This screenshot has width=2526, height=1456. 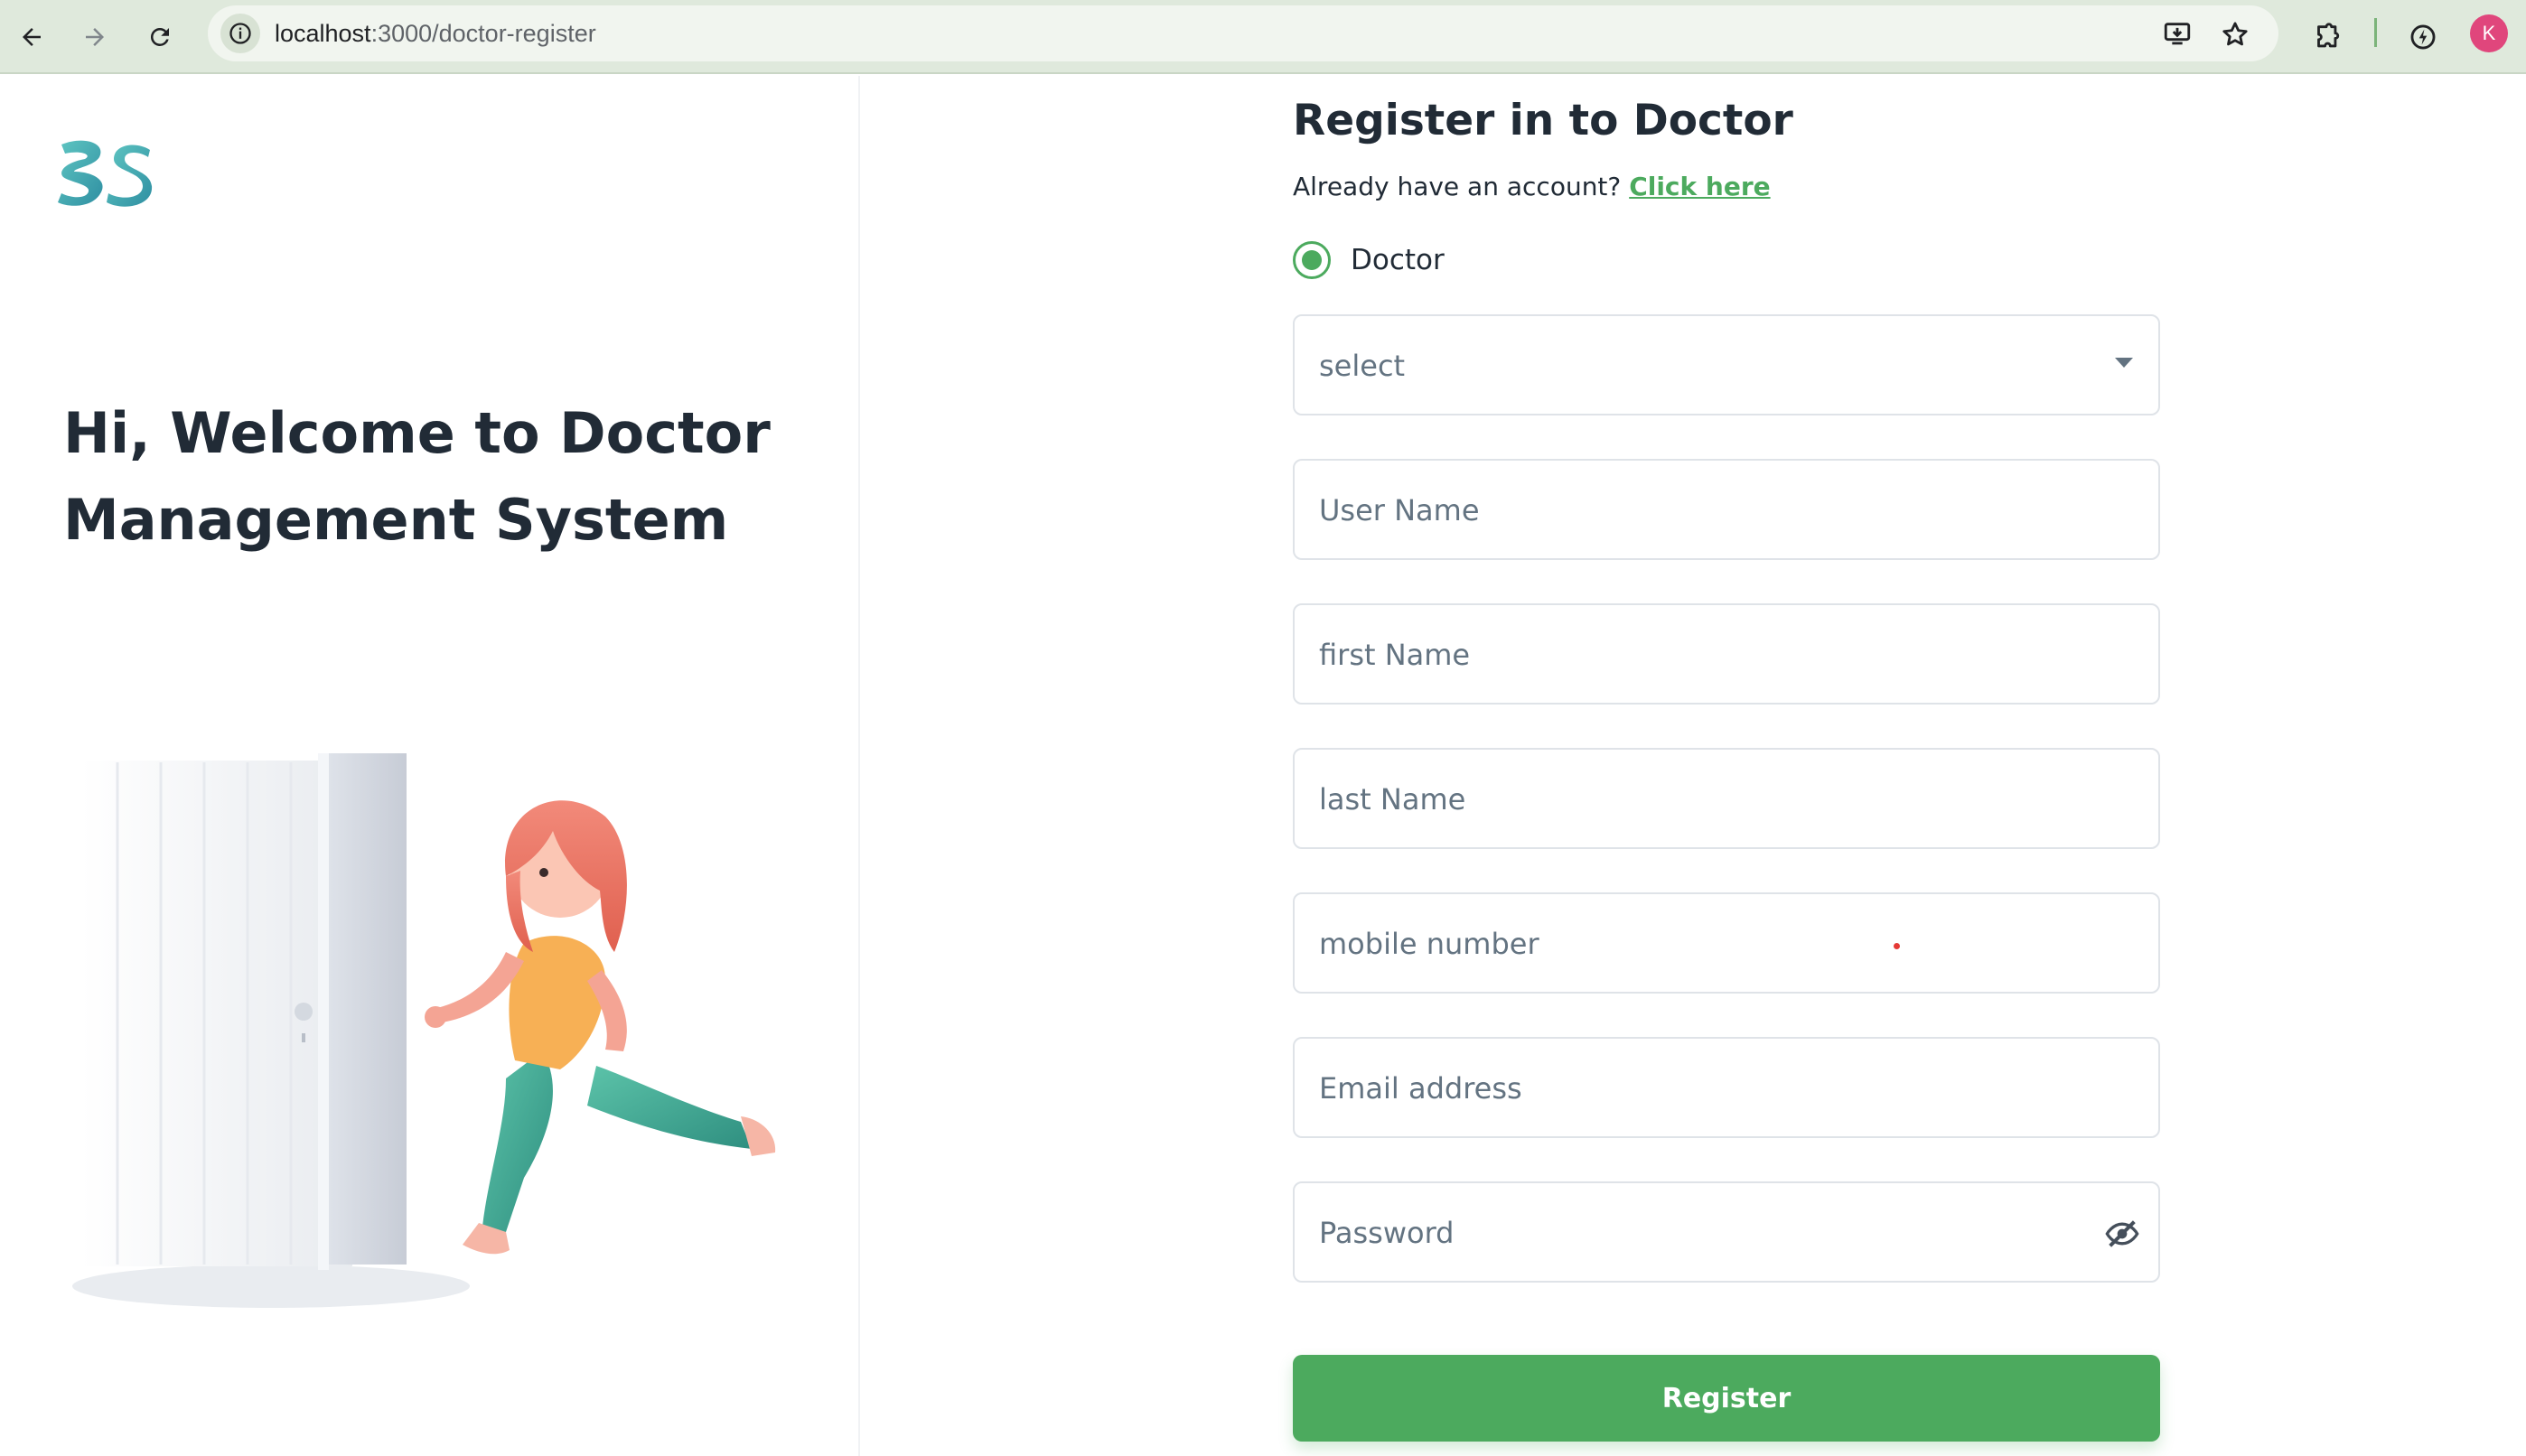 I want to click on have-account-label: Already have an account?, so click(x=1457, y=186).